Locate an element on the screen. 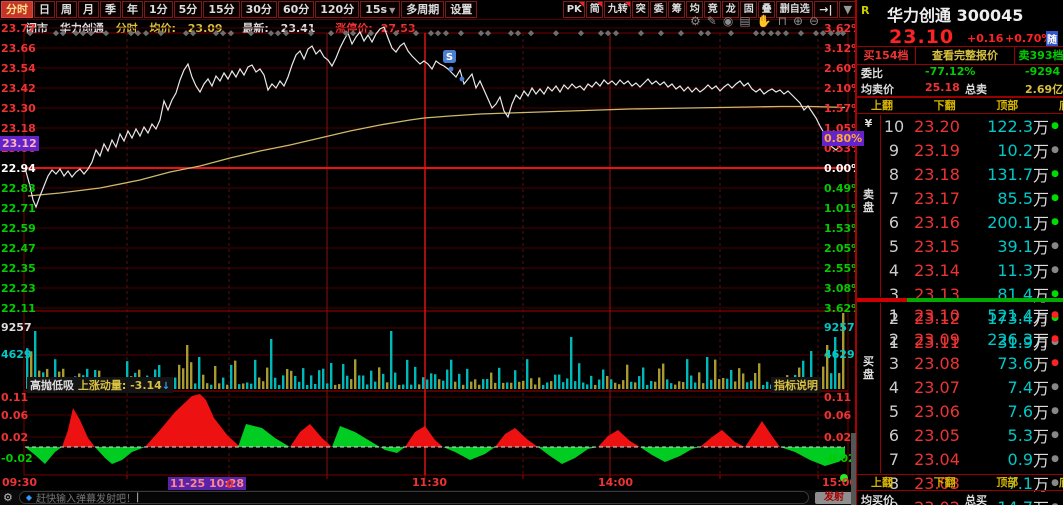 This screenshot has height=505, width=1063. axis-tick: 23.30 is located at coordinates (18, 108).